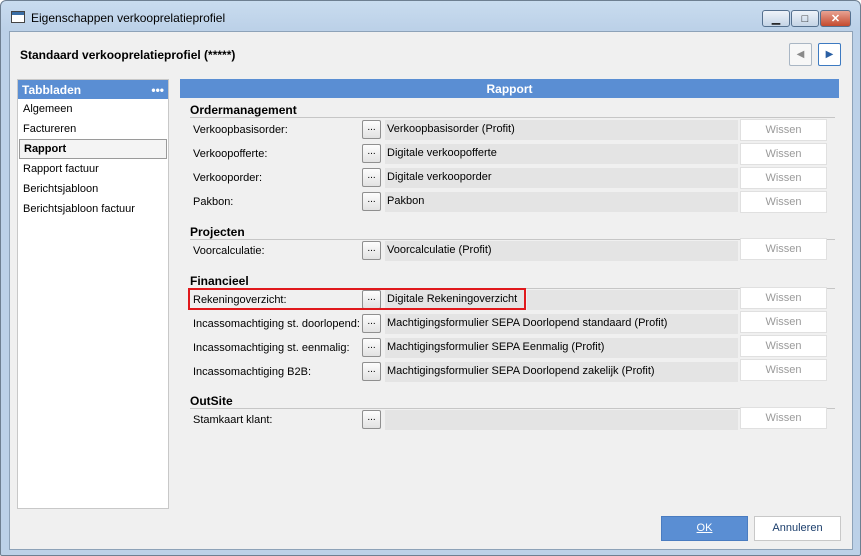 Image resolution: width=861 pixels, height=556 pixels. I want to click on close-button: ✕, so click(835, 18).